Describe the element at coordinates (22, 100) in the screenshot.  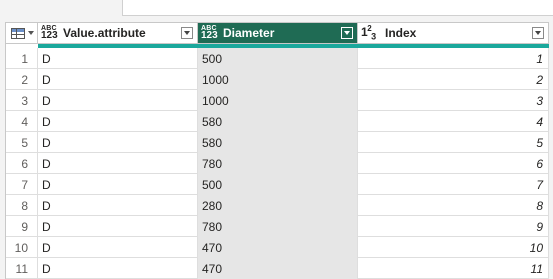
I see `row-number: 3` at that location.